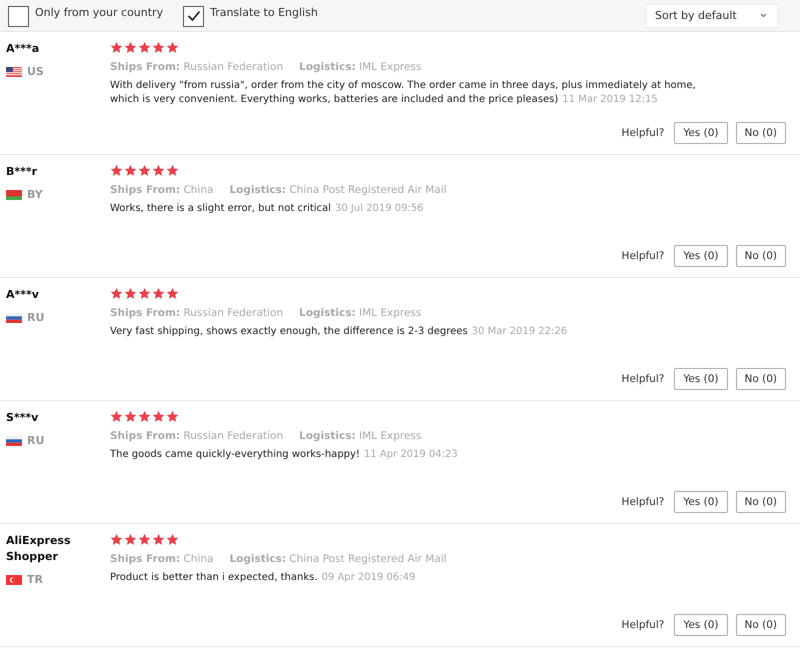 The height and width of the screenshot is (667, 800). What do you see at coordinates (23, 418) in the screenshot?
I see `reviewer-name: S***v` at bounding box center [23, 418].